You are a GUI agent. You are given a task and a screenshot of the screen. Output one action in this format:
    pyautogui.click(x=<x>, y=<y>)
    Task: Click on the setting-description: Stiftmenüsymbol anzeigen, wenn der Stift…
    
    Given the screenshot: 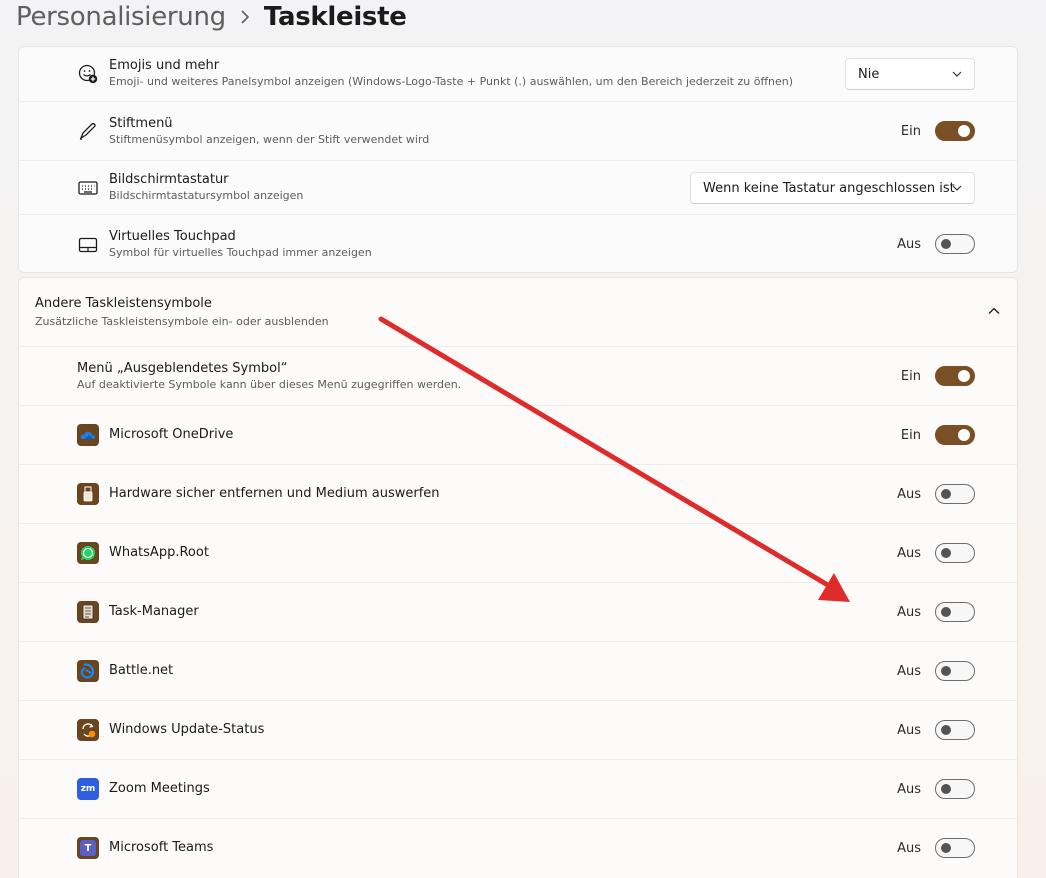 What is the action you would take?
    pyautogui.click(x=269, y=139)
    